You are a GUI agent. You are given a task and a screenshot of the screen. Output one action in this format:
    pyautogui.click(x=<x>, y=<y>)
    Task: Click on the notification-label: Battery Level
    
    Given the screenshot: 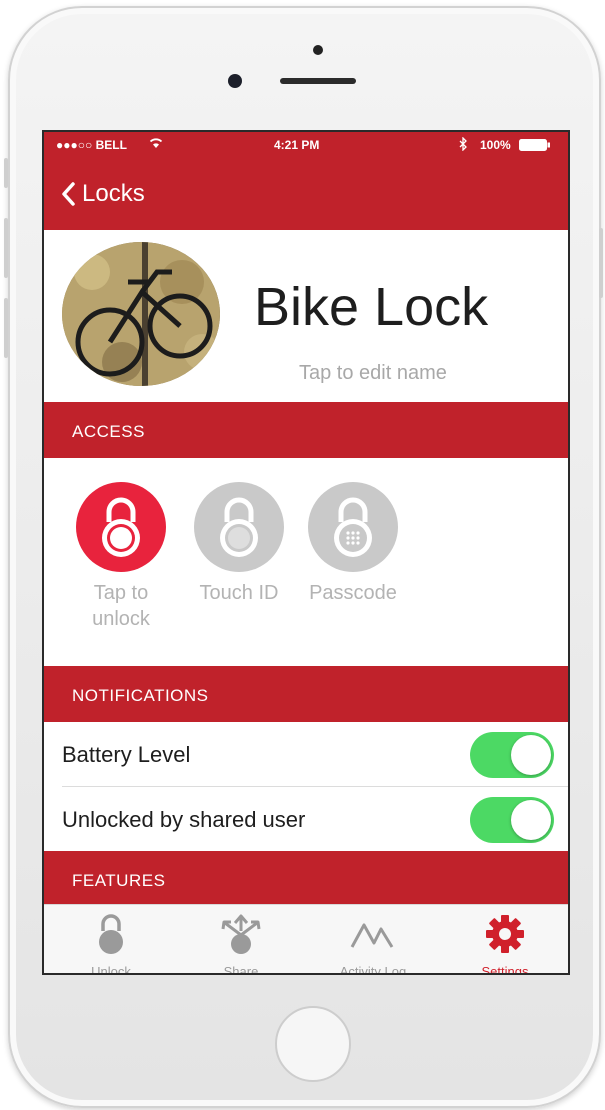 What is the action you would take?
    pyautogui.click(x=126, y=754)
    